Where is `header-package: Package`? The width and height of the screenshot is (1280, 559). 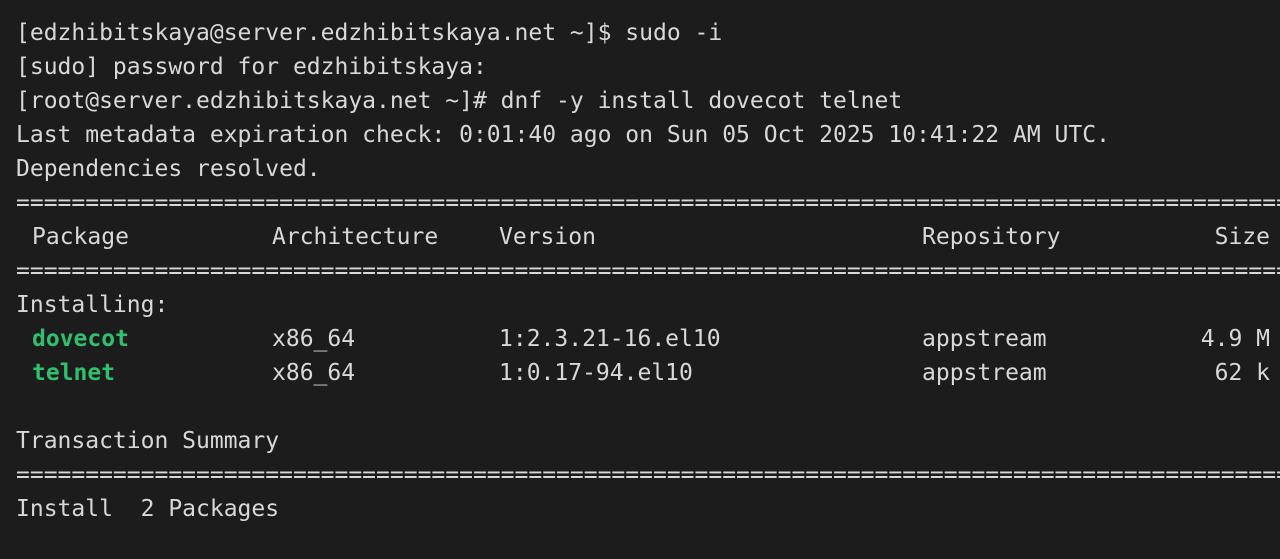 header-package: Package is located at coordinates (80, 237).